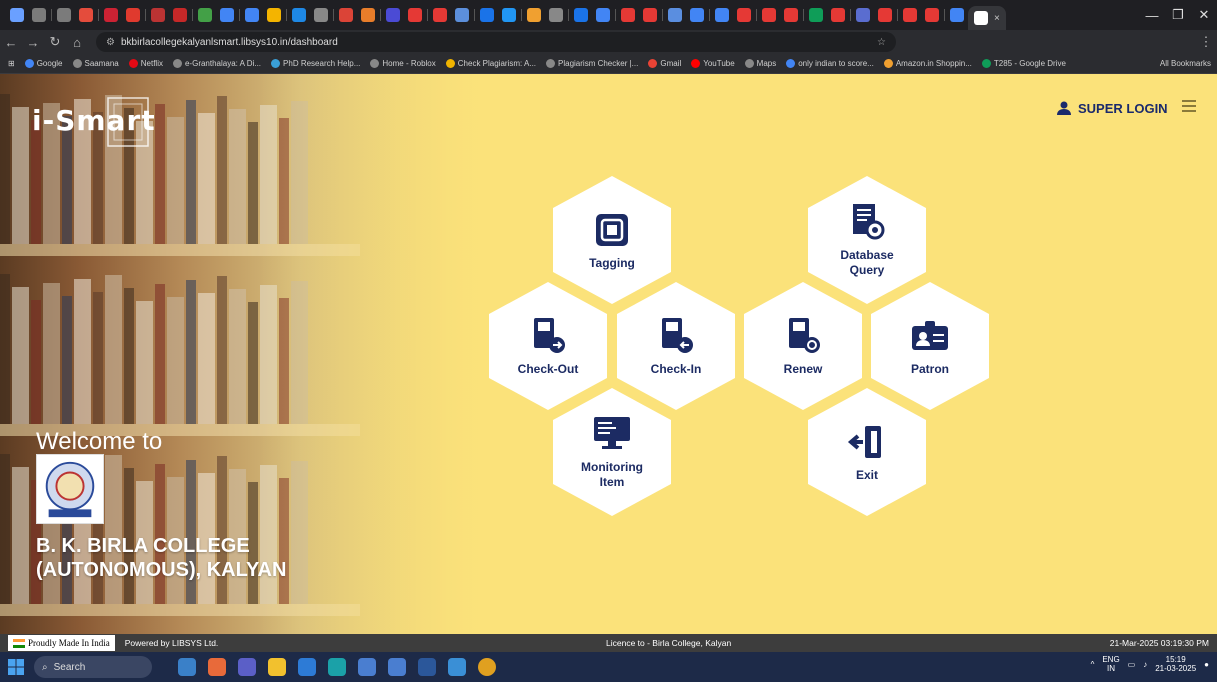 The image size is (1217, 682). I want to click on clock: 15:19 21-03-2025, so click(1175, 664).